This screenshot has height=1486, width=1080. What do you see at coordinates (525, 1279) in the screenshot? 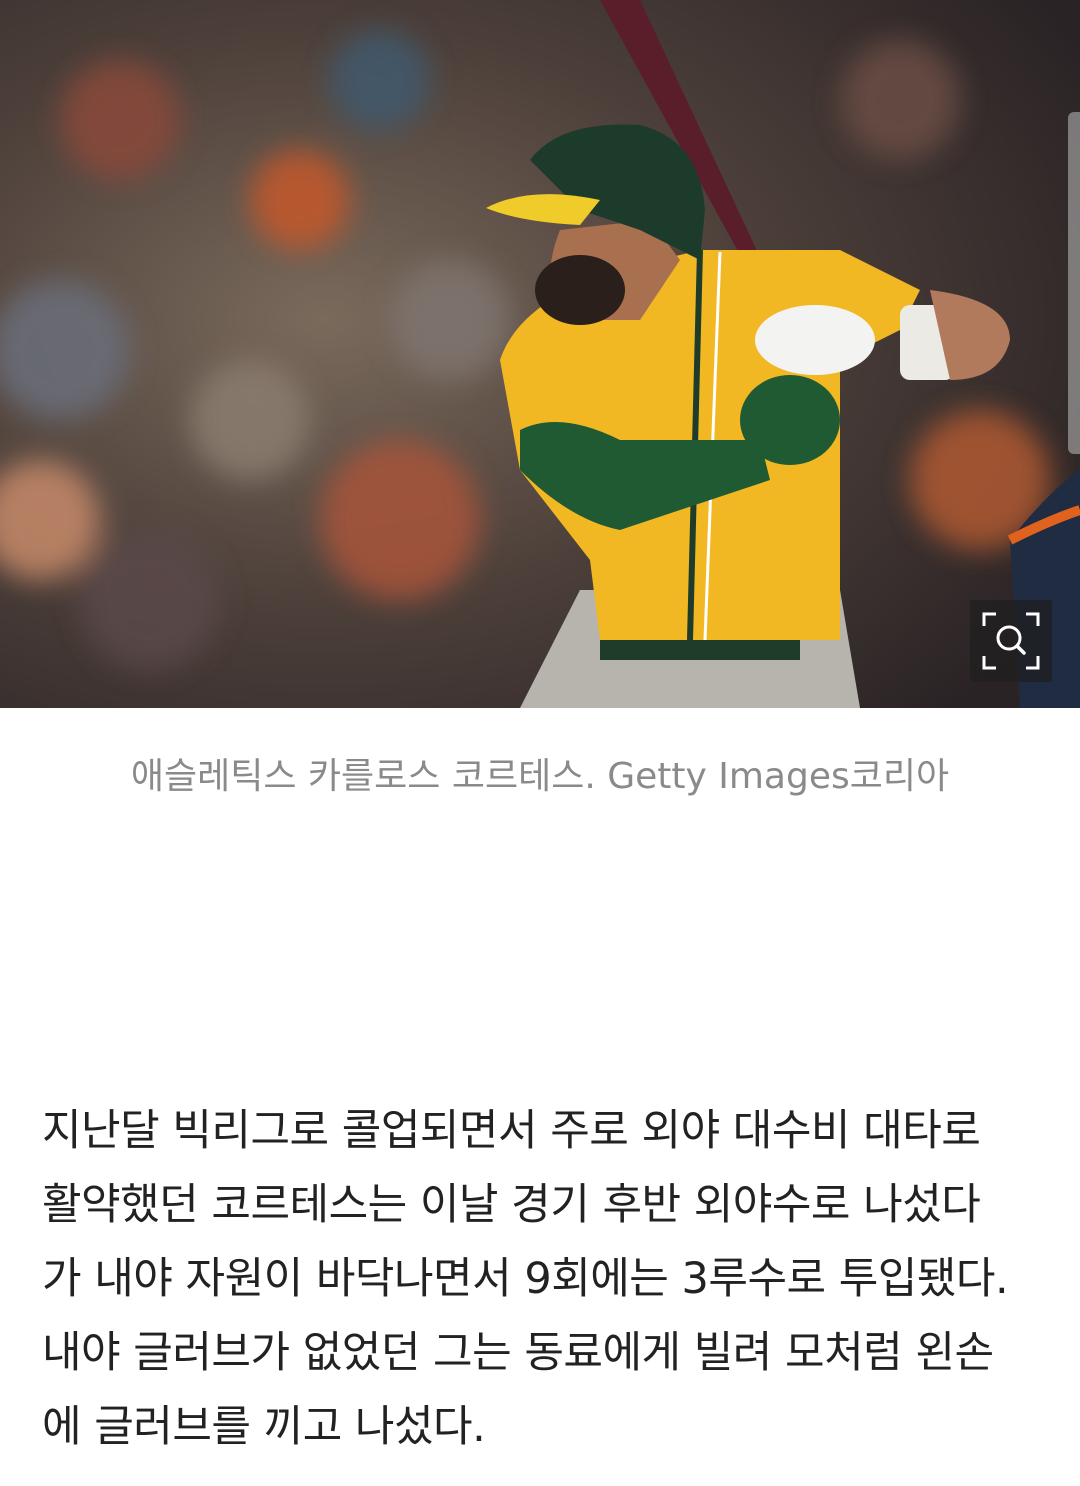
I see `article-line: 가 내야 자원이 바닥나면서 9회에는 3루수로 투입됐다.` at bounding box center [525, 1279].